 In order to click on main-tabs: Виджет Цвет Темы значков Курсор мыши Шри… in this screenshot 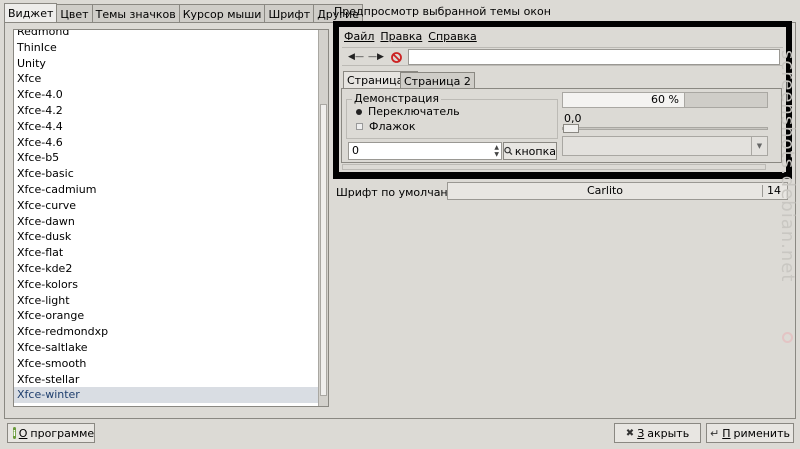, I will do `click(183, 13)`.